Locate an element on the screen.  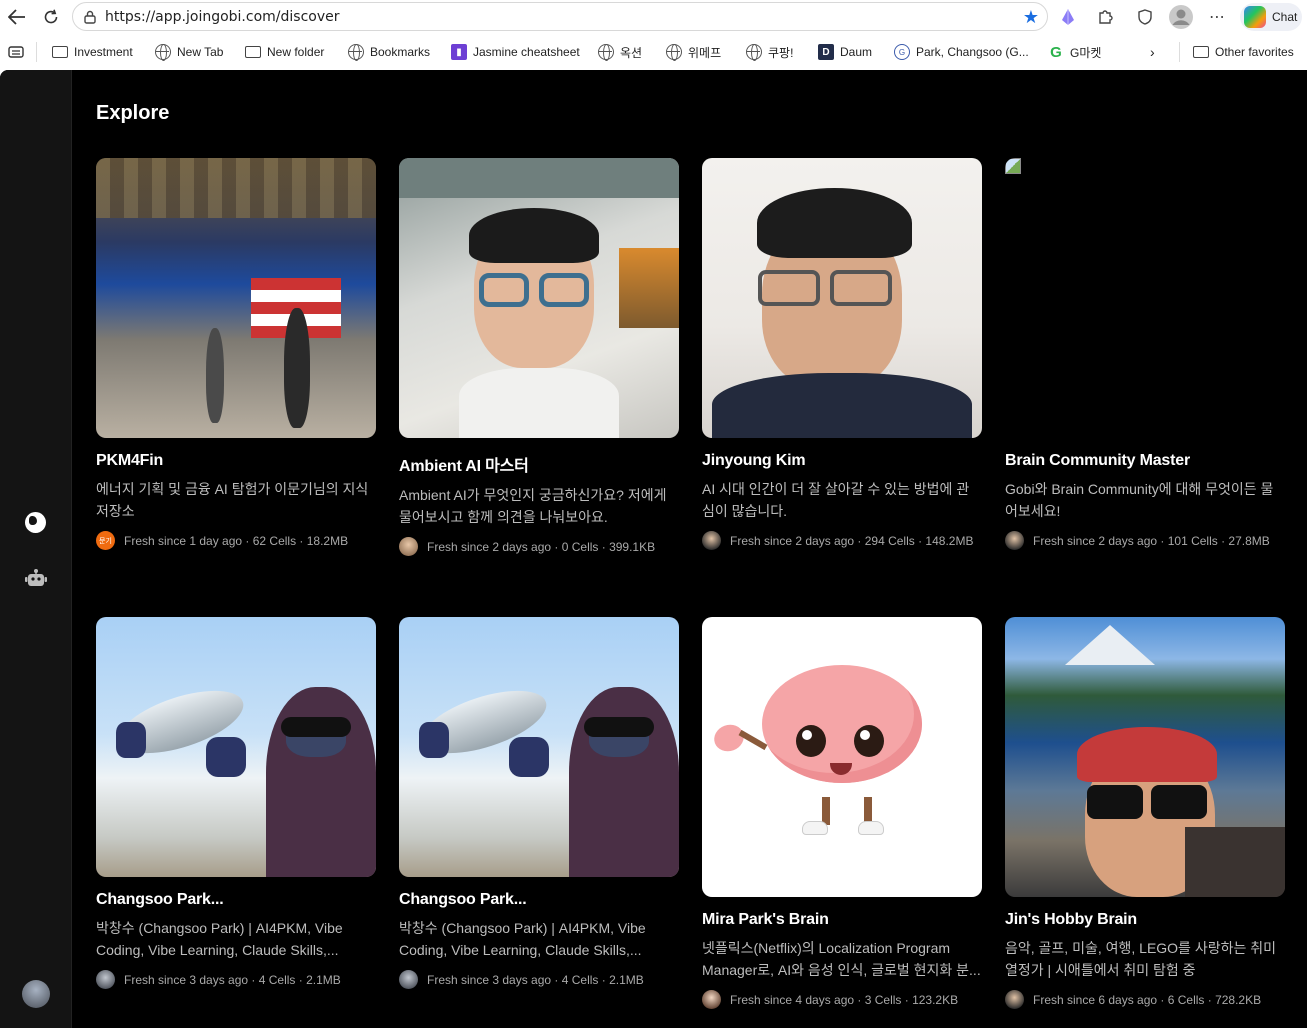
puzzle-extensions-icon is located at coordinates (1105, 17).